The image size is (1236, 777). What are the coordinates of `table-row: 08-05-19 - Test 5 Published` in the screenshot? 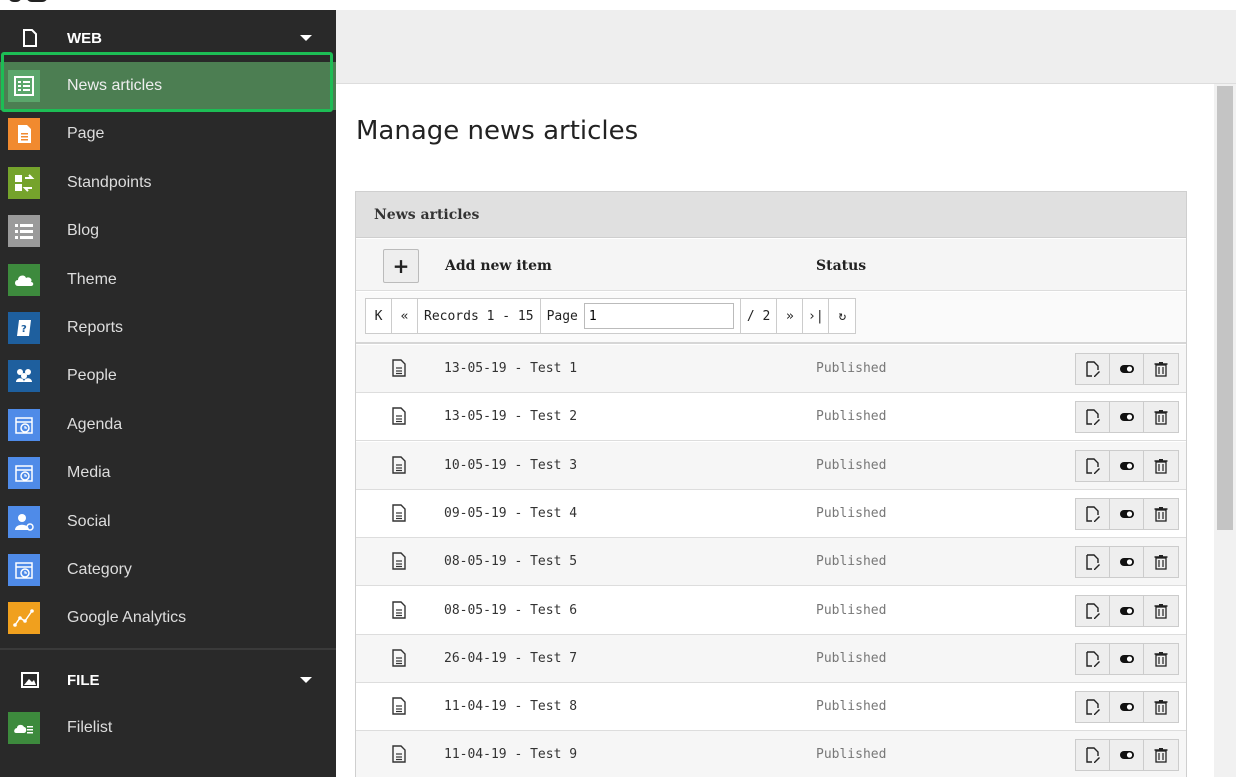 It's located at (771, 562).